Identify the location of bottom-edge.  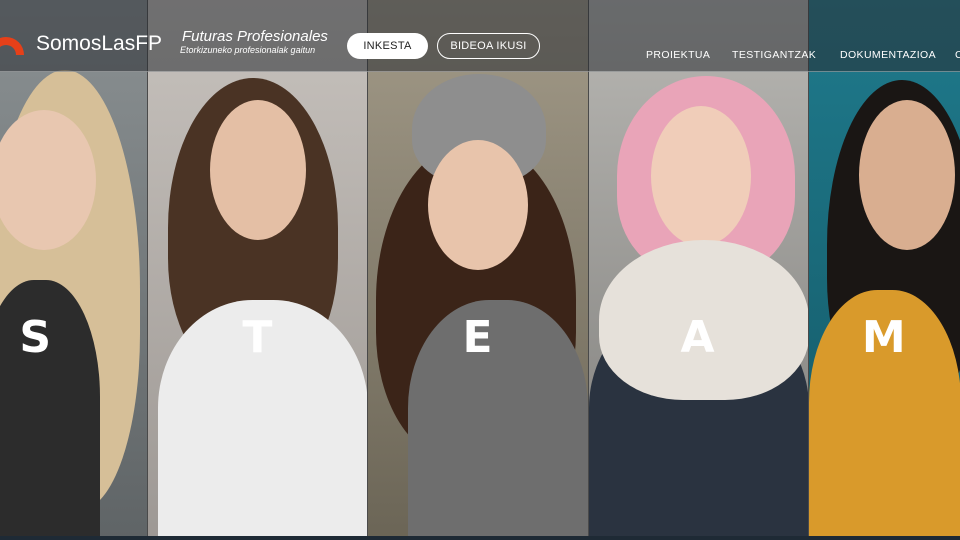
(480, 538).